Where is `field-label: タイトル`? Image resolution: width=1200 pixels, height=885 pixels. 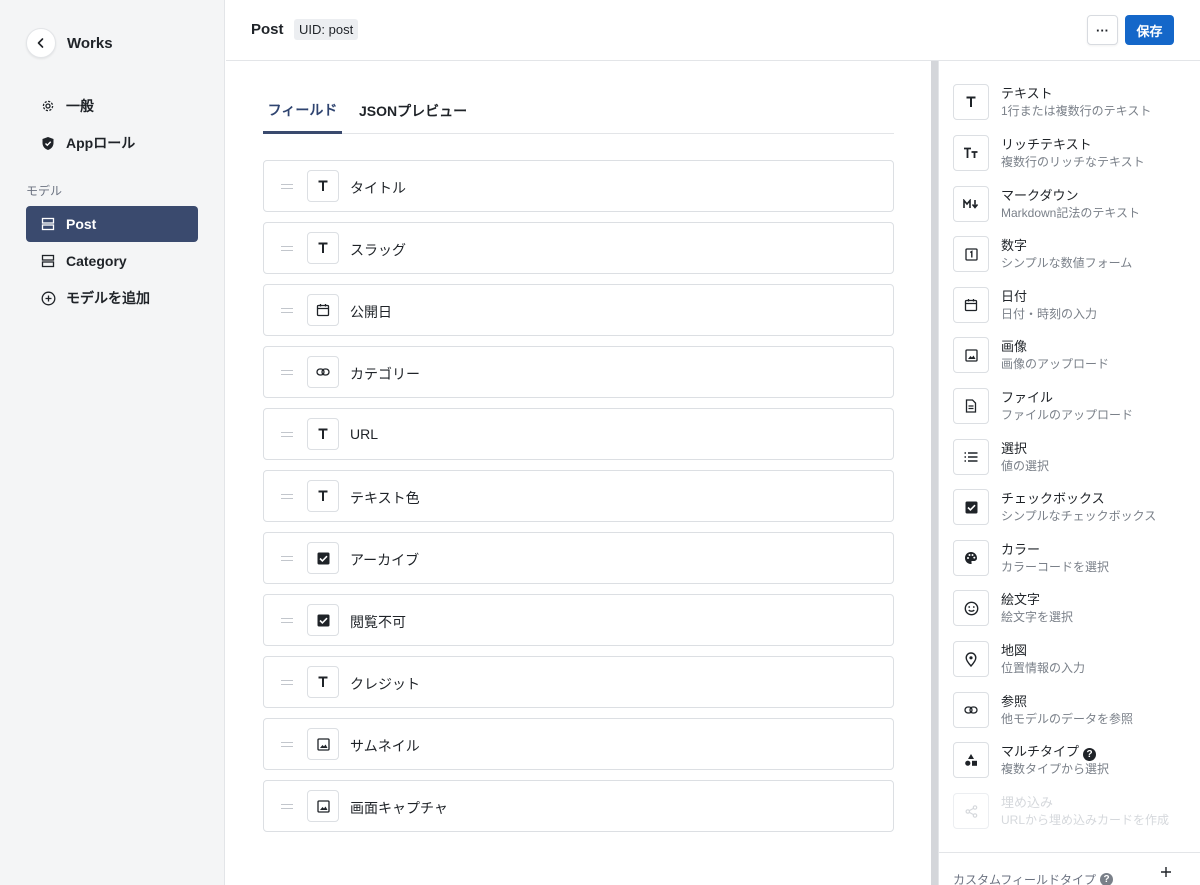 field-label: タイトル is located at coordinates (378, 188).